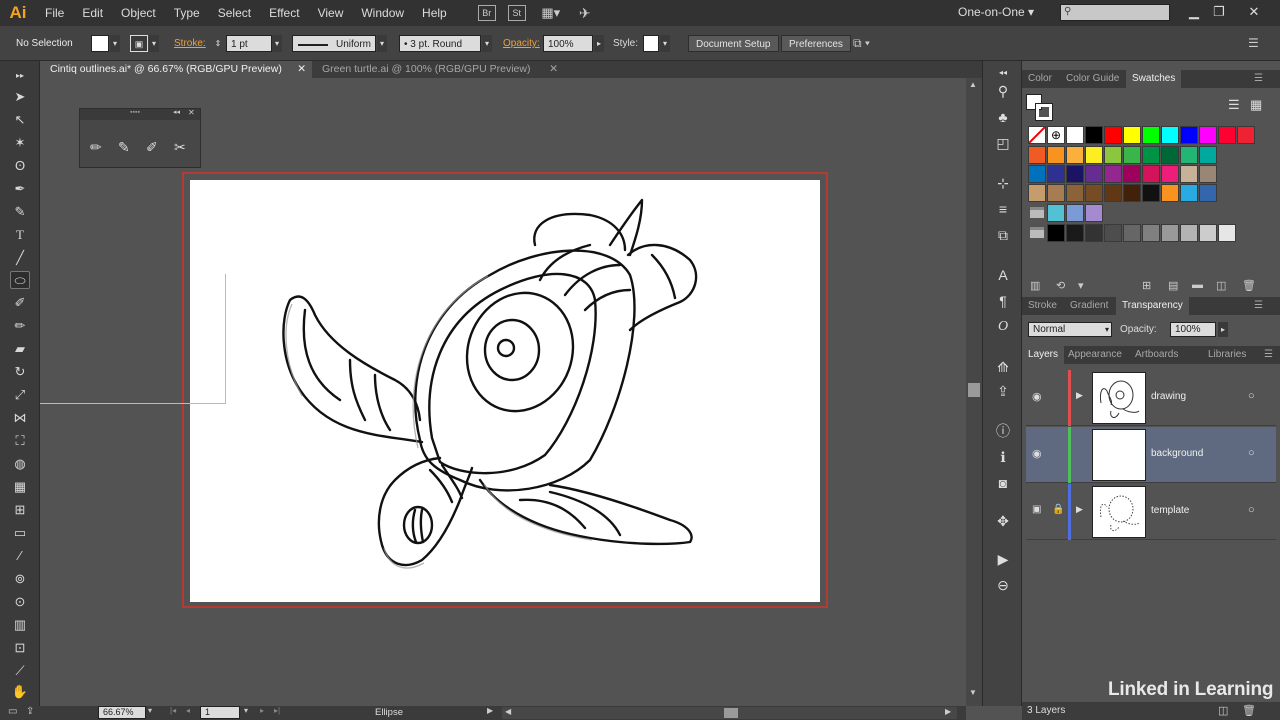  I want to click on style-dropdown-icon: ▾, so click(665, 43).